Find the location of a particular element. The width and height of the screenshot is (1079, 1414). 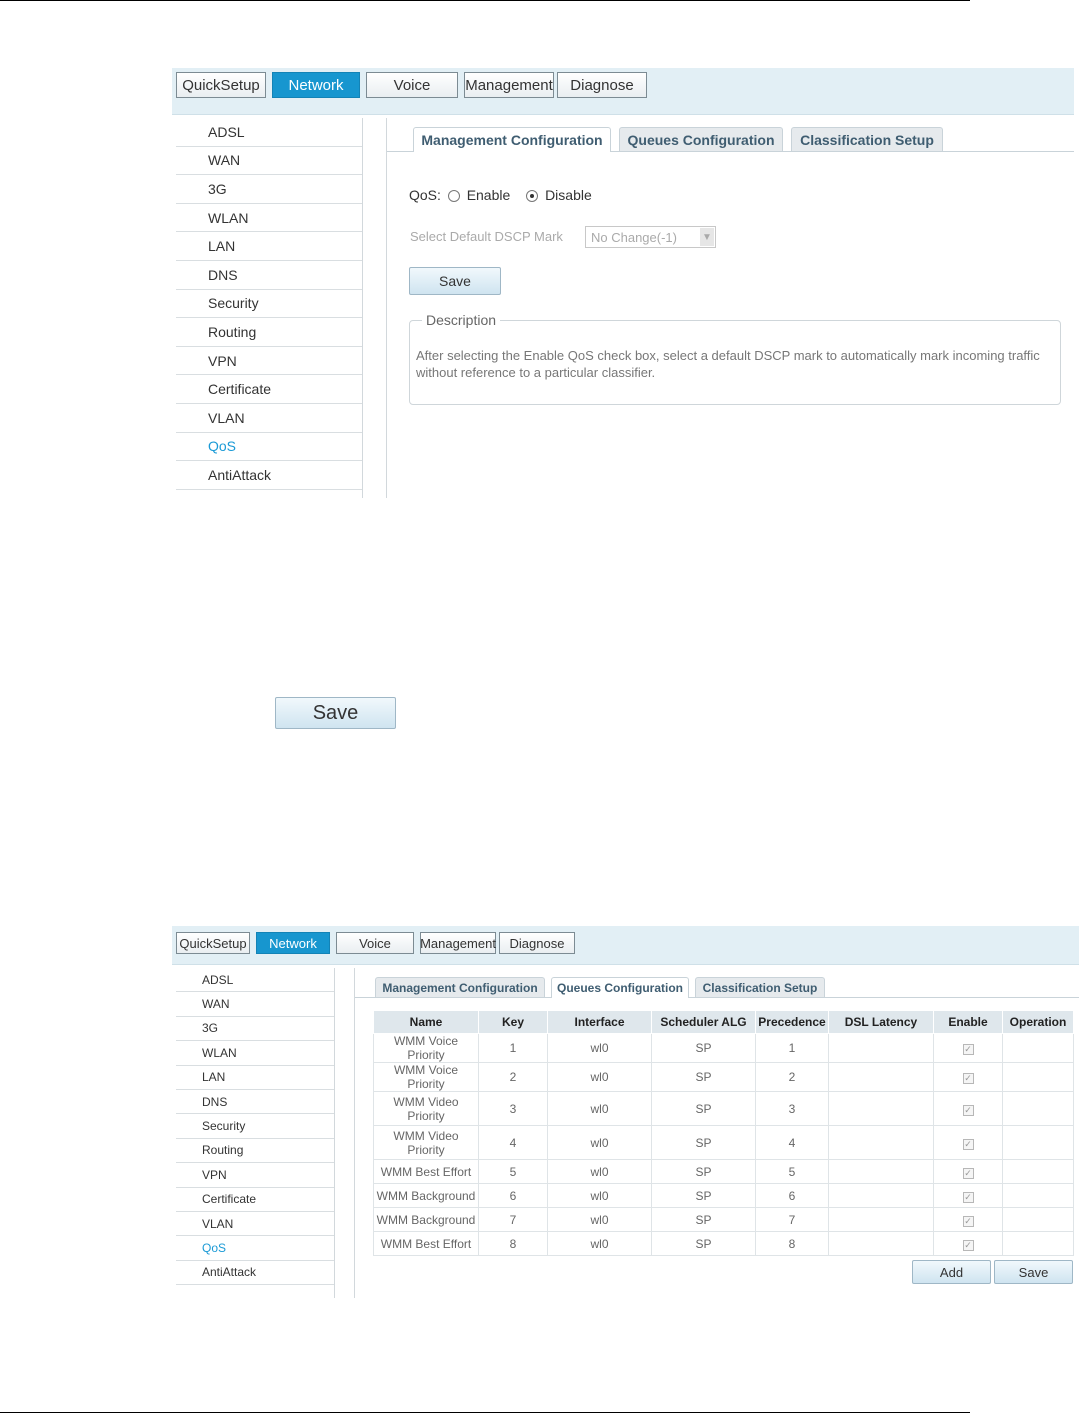

table-row: WMM Voice Priority 1 wl0 SP 1 ✓ is located at coordinates (723, 1048).